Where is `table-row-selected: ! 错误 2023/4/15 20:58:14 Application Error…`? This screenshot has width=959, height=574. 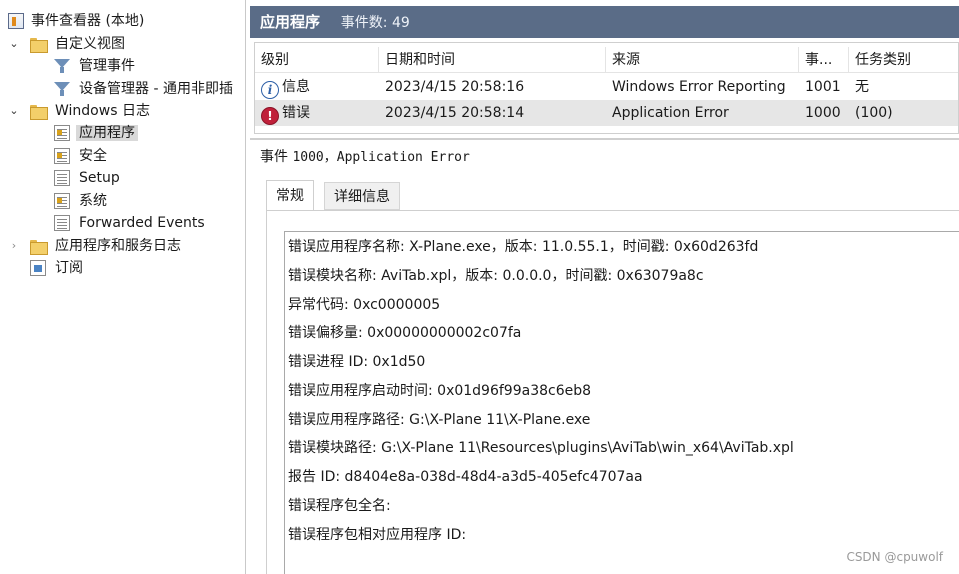
table-row-selected: ! 错误 2023/4/15 20:58:14 Application Error… is located at coordinates (606, 113).